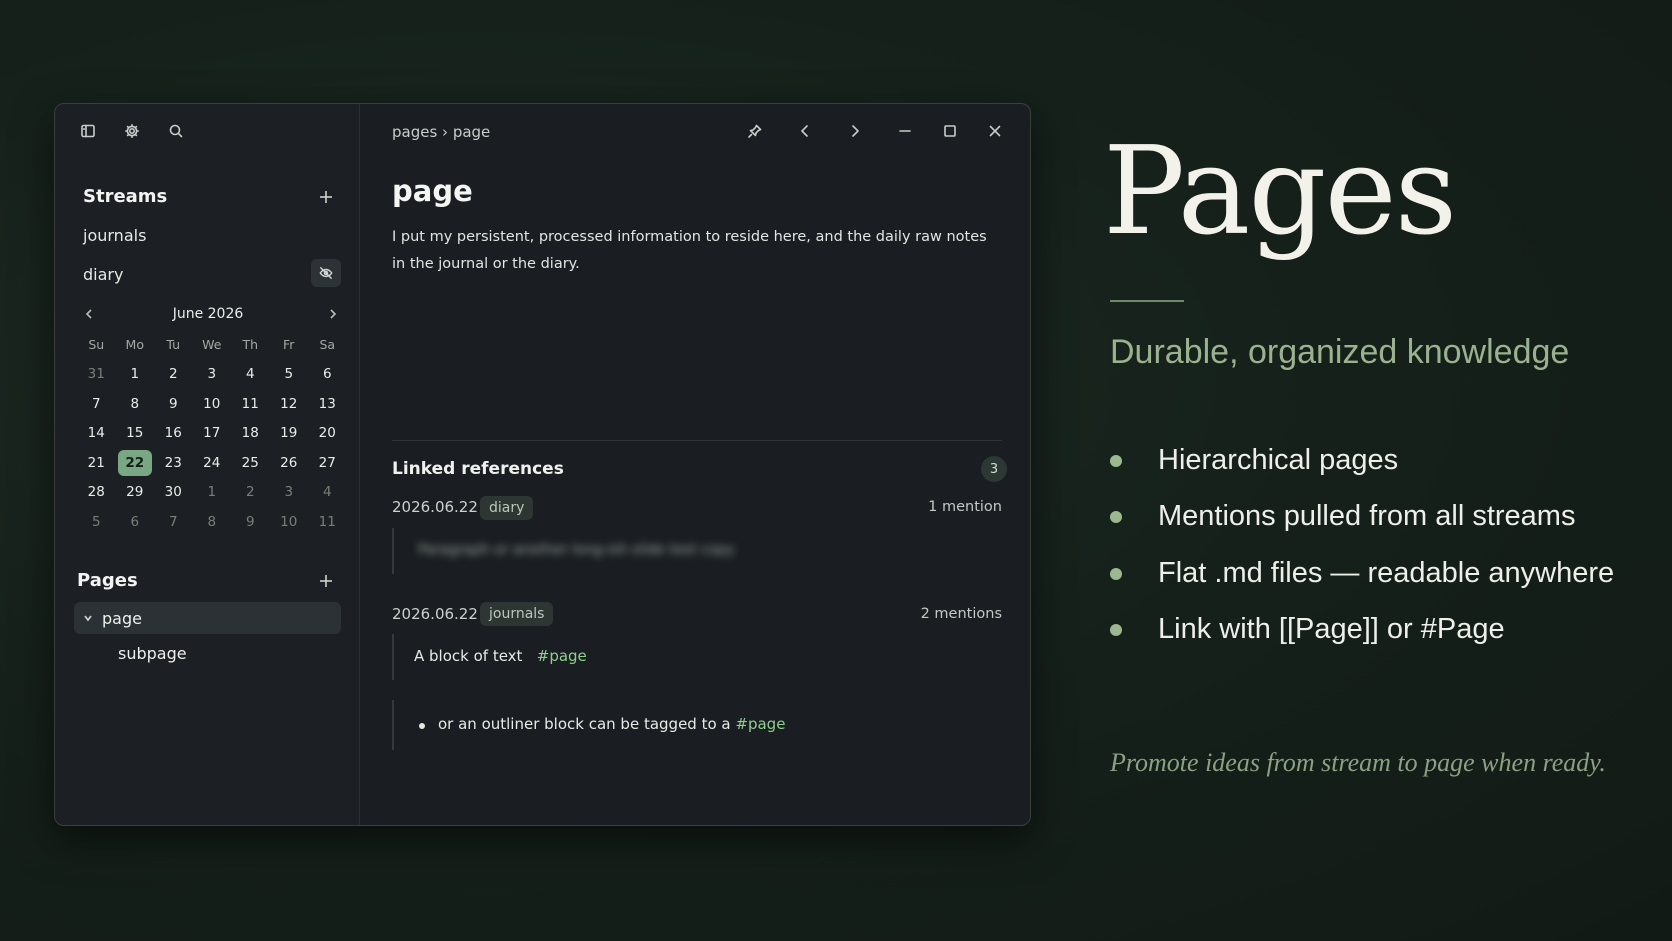 The height and width of the screenshot is (941, 1672). What do you see at coordinates (1386, 573) in the screenshot?
I see `feature-text: Flat .md files — readable anywhere` at bounding box center [1386, 573].